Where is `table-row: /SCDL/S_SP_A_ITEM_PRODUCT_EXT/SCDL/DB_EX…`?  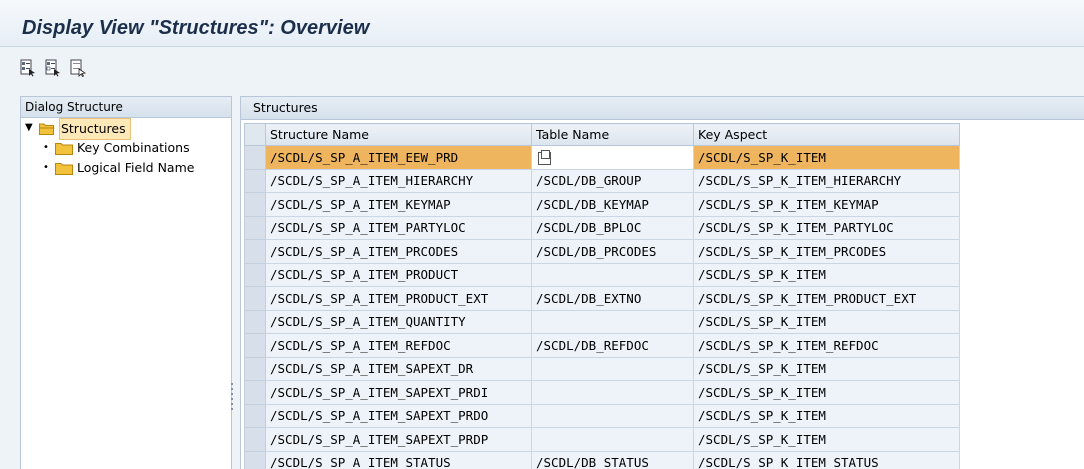
table-row: /SCDL/S_SP_A_ITEM_PRODUCT_EXT/SCDL/DB_EX… is located at coordinates (602, 298).